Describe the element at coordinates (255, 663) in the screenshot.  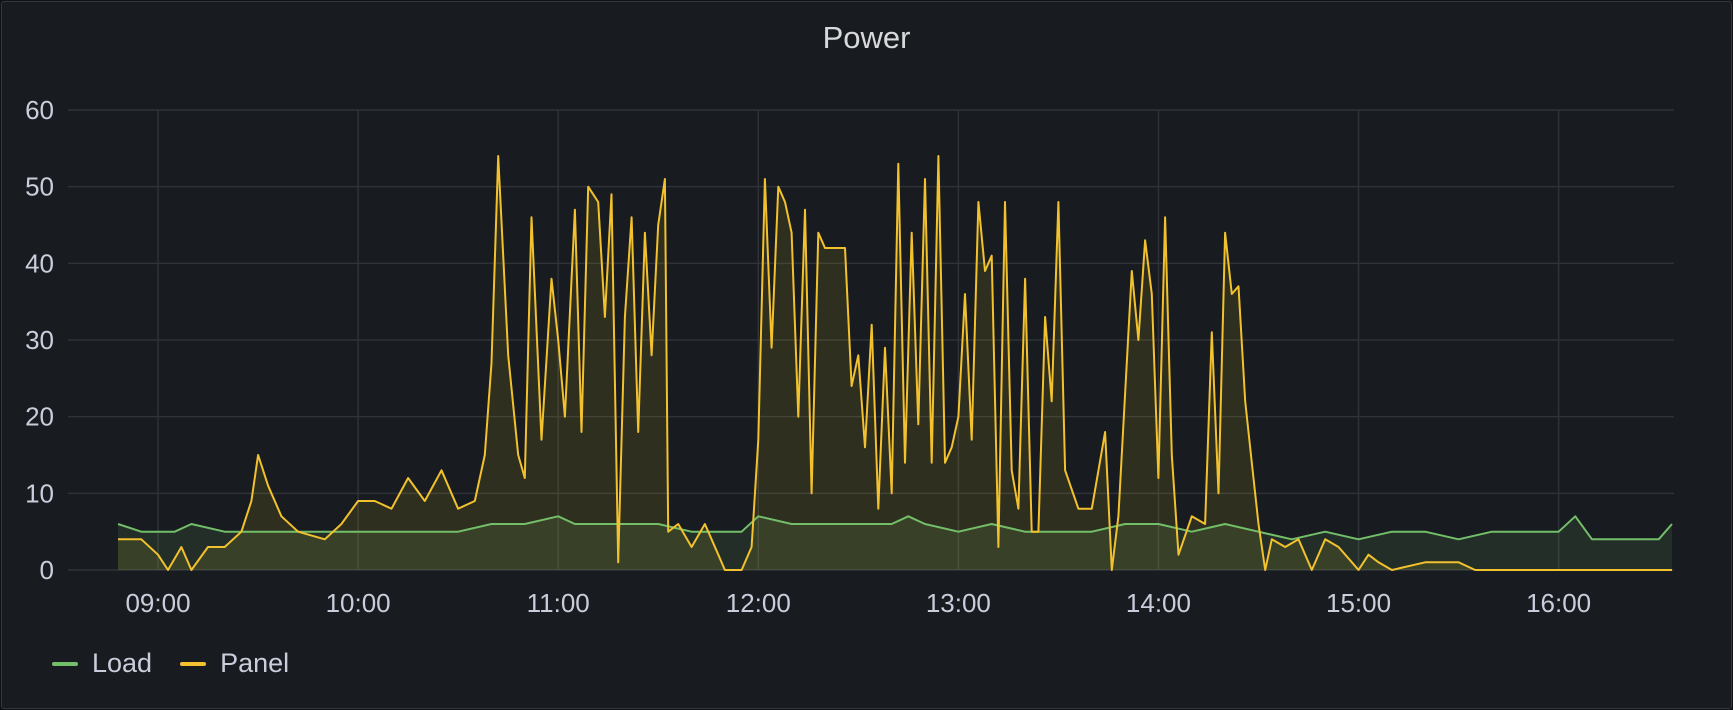
I see `legend-label-panel: Panel` at that location.